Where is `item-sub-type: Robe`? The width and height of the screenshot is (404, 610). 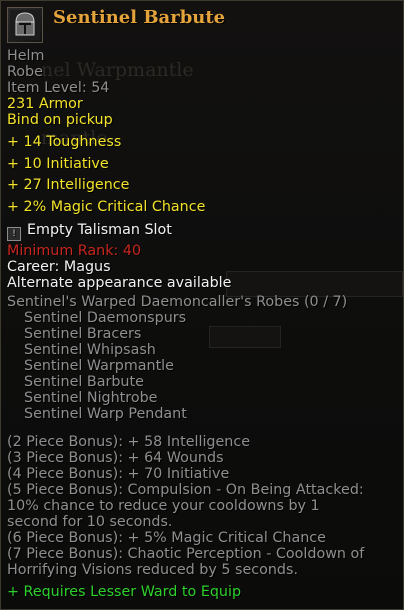 item-sub-type: Robe is located at coordinates (25, 72).